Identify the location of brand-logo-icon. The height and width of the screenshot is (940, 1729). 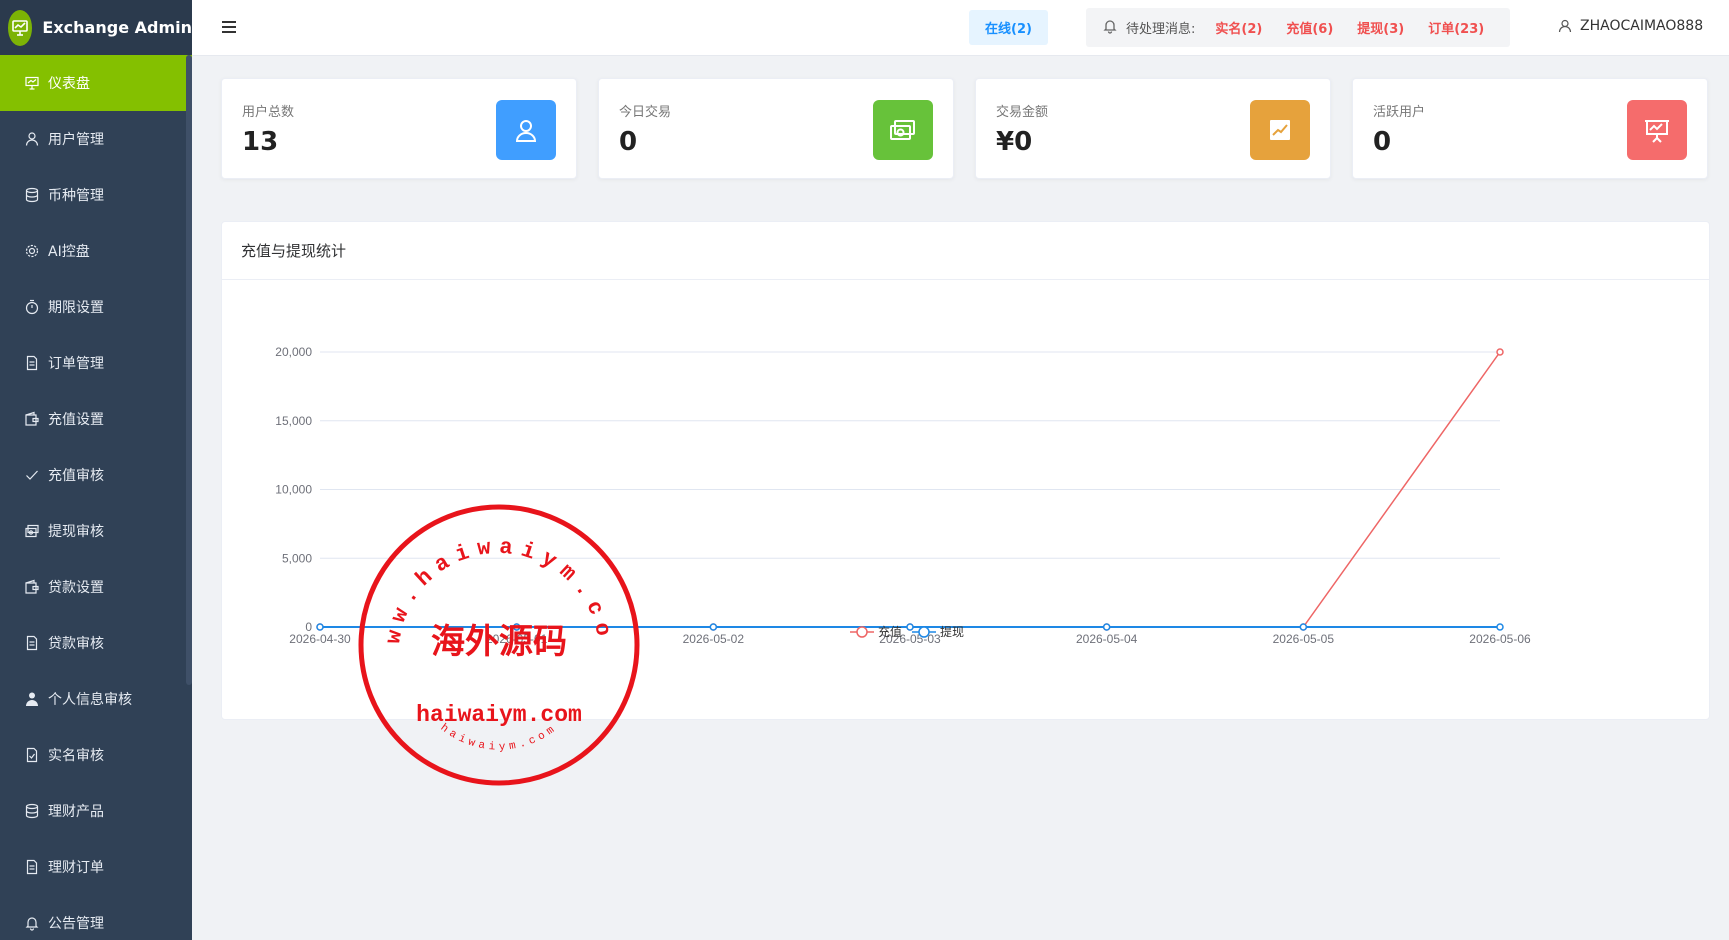
(20, 27).